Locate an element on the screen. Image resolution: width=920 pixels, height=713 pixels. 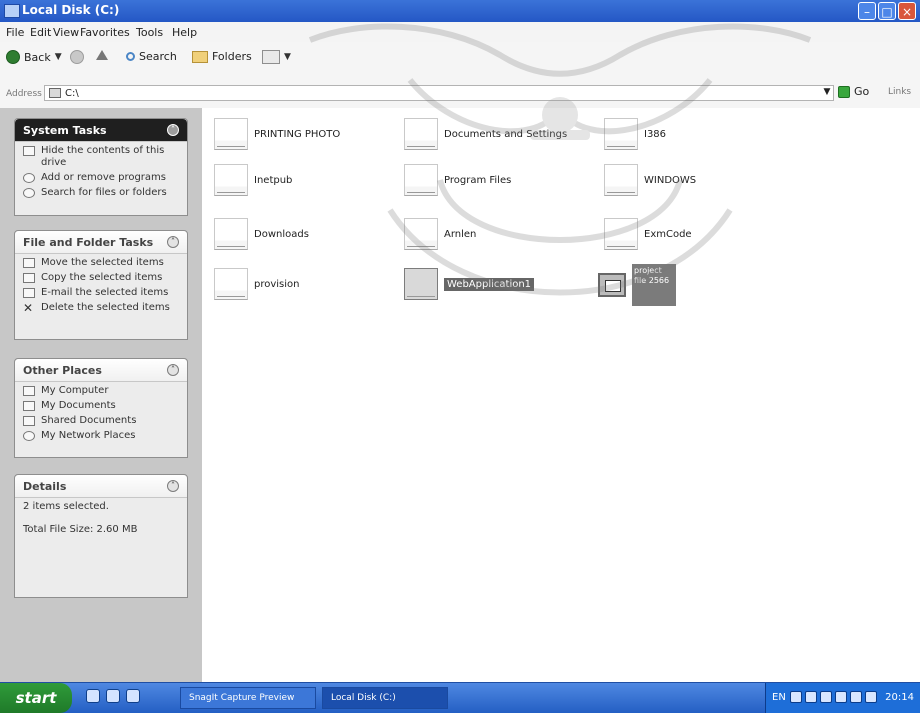
programs-icon is located at coordinates (29, 178).